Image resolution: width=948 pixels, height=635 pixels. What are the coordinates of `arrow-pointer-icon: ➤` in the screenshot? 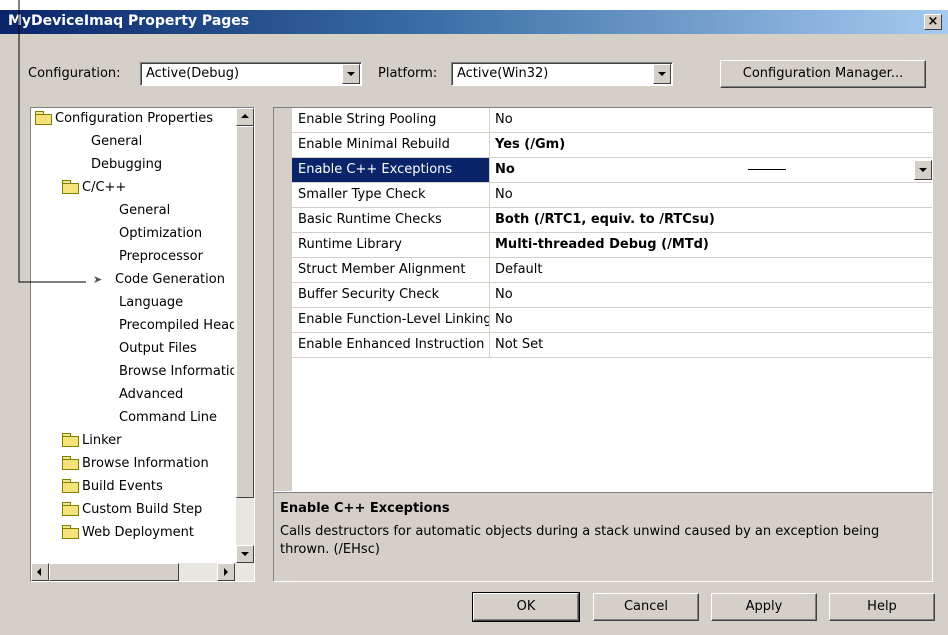 It's located at (98, 279).